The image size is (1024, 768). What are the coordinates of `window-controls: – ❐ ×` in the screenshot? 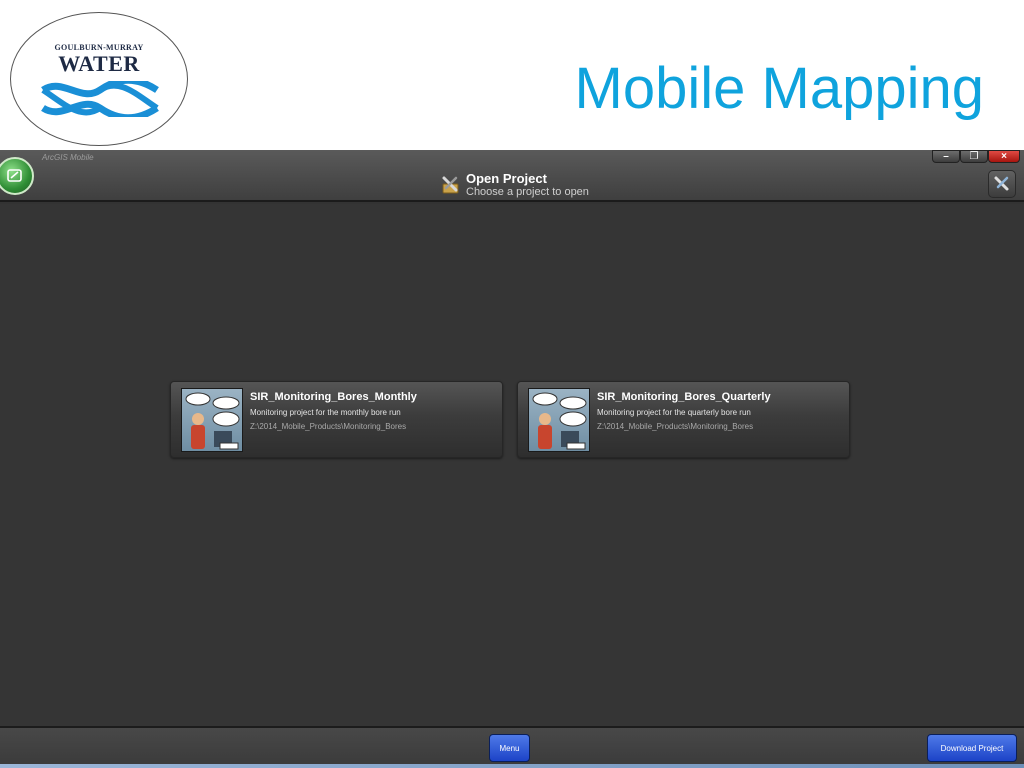 It's located at (976, 157).